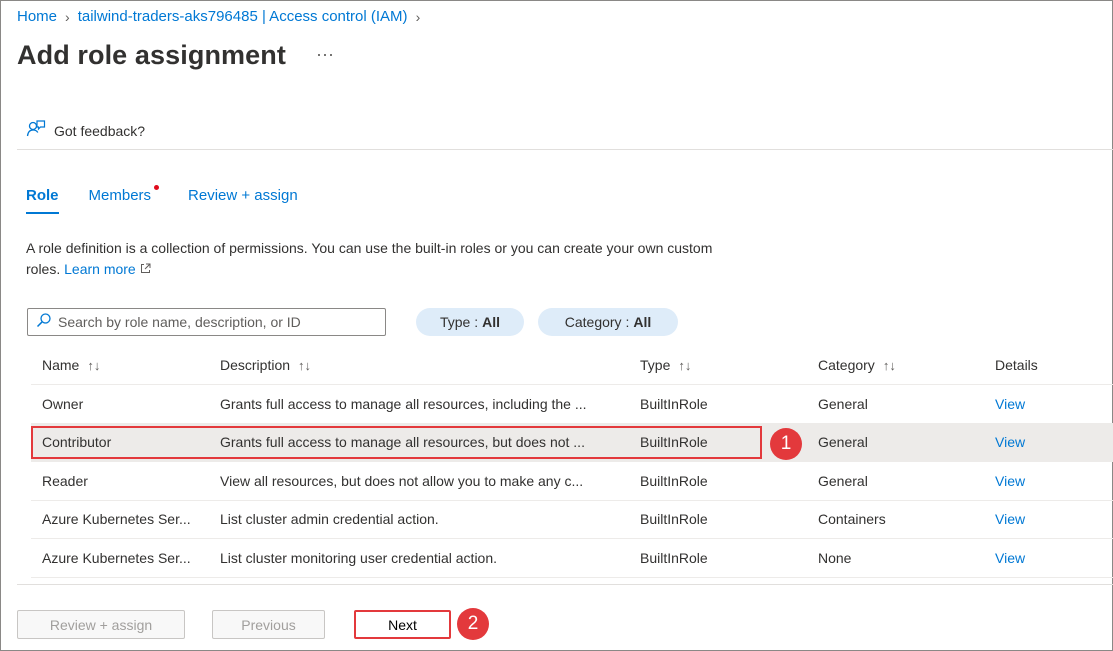 Image resolution: width=1113 pixels, height=651 pixels. I want to click on role-description: List cluster admin credential action., so click(329, 519).